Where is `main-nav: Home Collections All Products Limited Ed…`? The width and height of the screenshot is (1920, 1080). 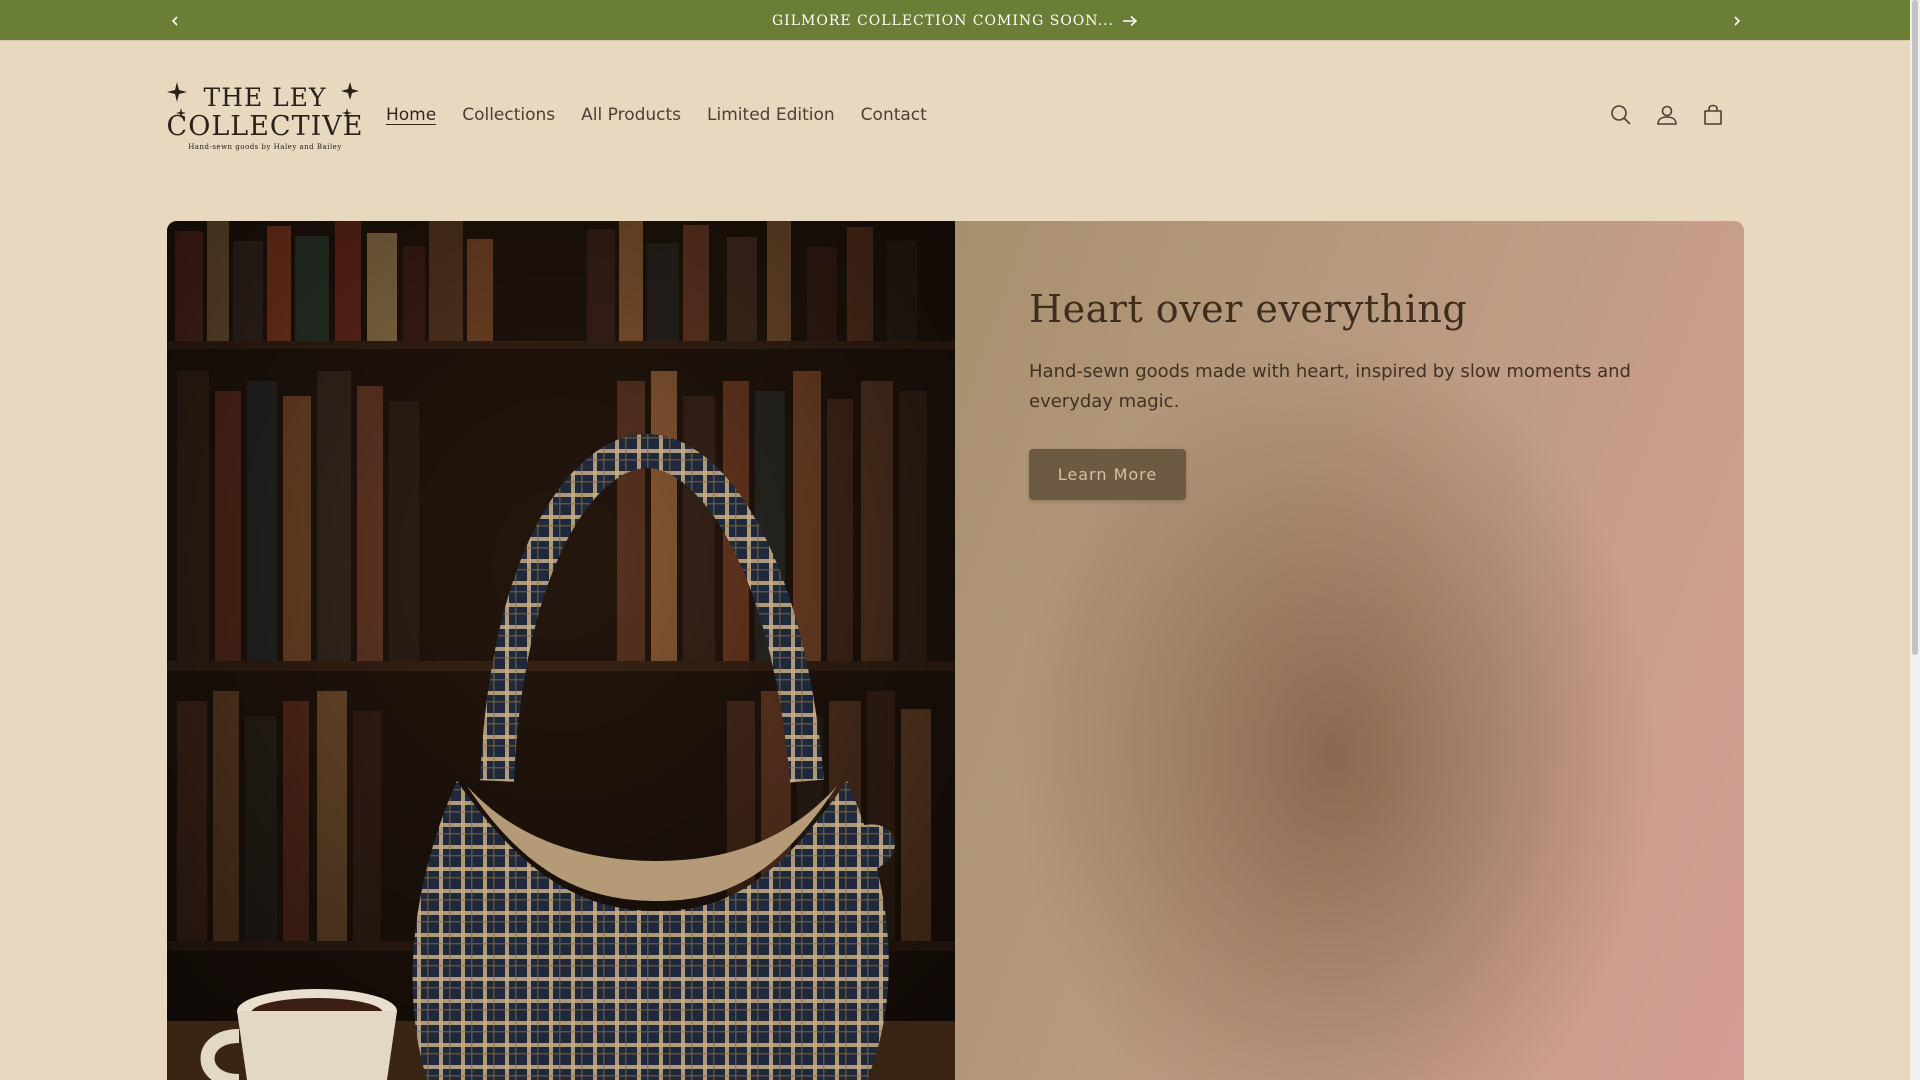
main-nav: Home Collections All Products Limited Ed… is located at coordinates (656, 115).